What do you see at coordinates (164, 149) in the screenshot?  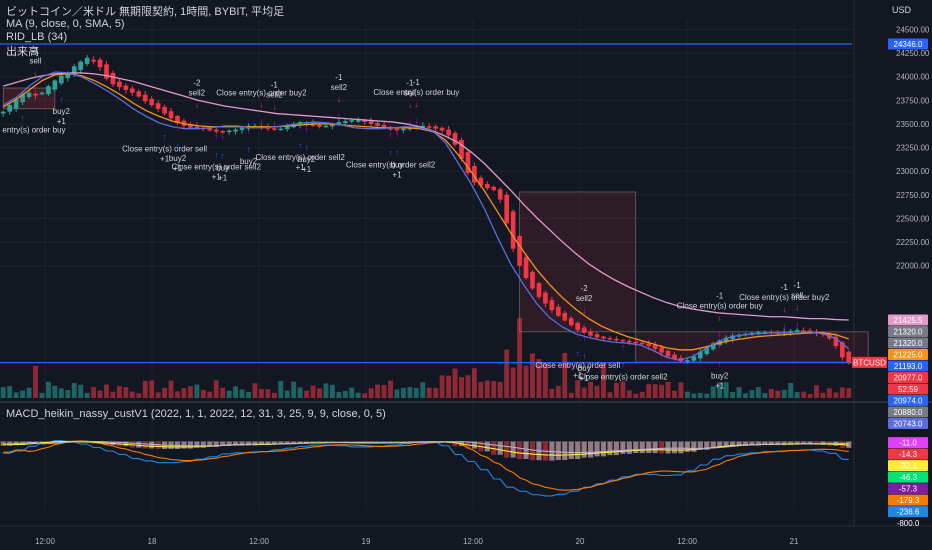 I see `buy-signal-label: Close entry(s) order sell` at bounding box center [164, 149].